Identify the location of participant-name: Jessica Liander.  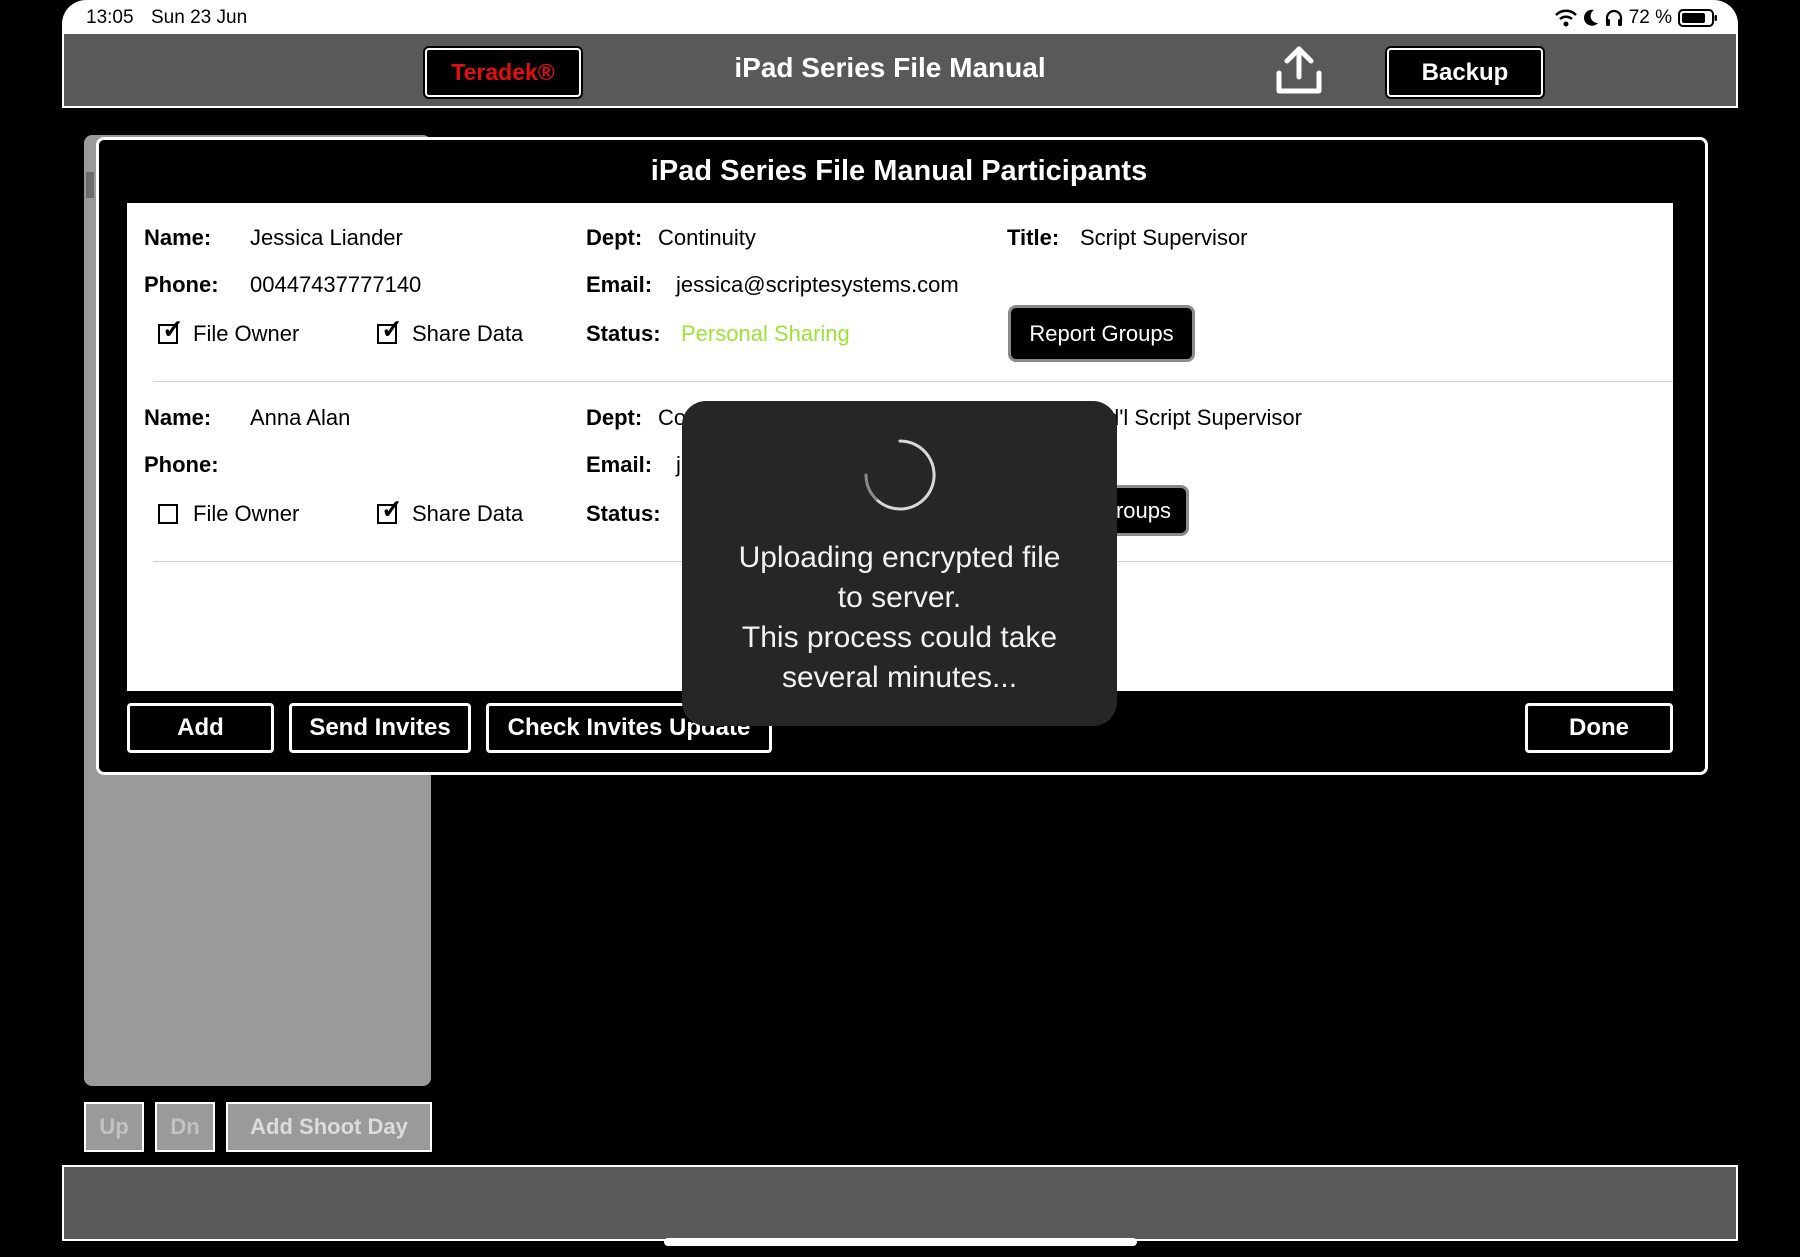
(326, 237).